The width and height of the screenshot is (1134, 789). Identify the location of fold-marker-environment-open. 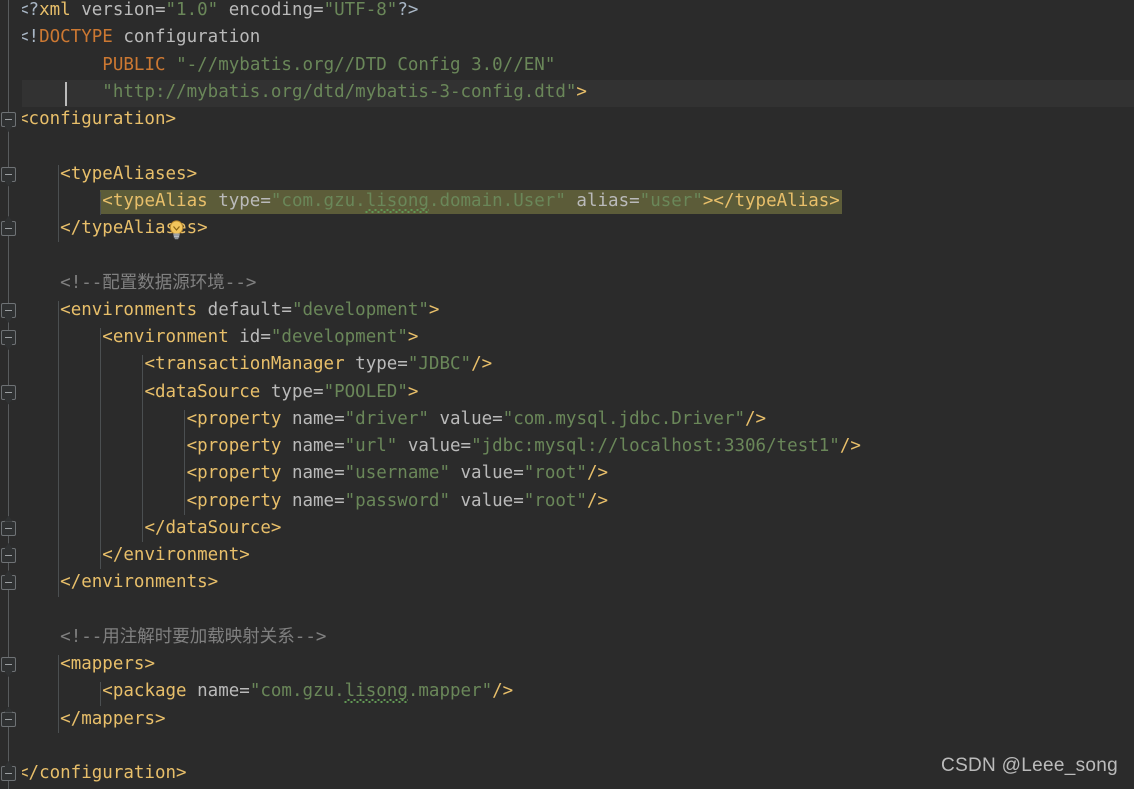
(8, 337).